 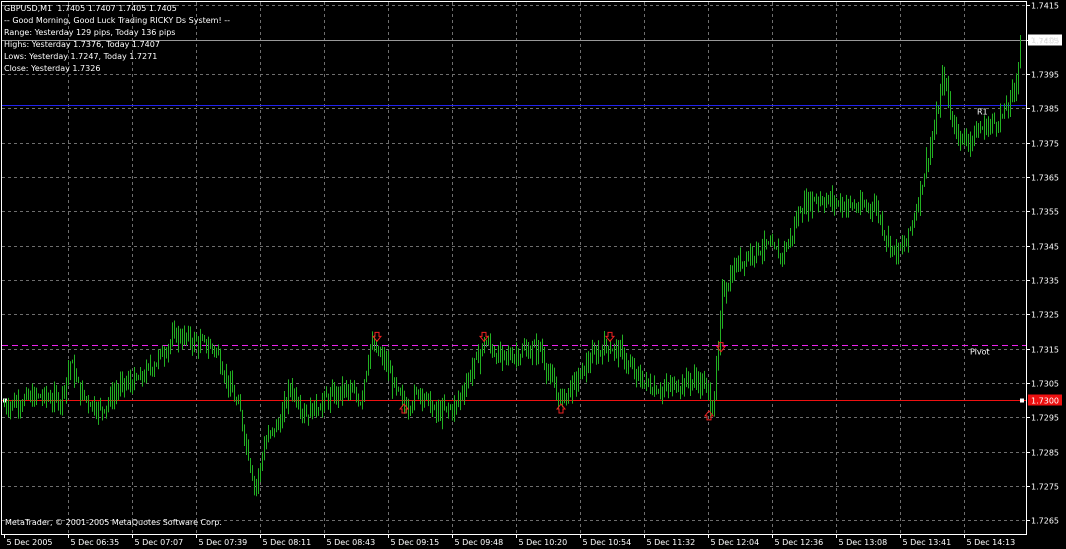 I want to click on time-tick-label: 5 Dec 11:32, so click(x=671, y=542).